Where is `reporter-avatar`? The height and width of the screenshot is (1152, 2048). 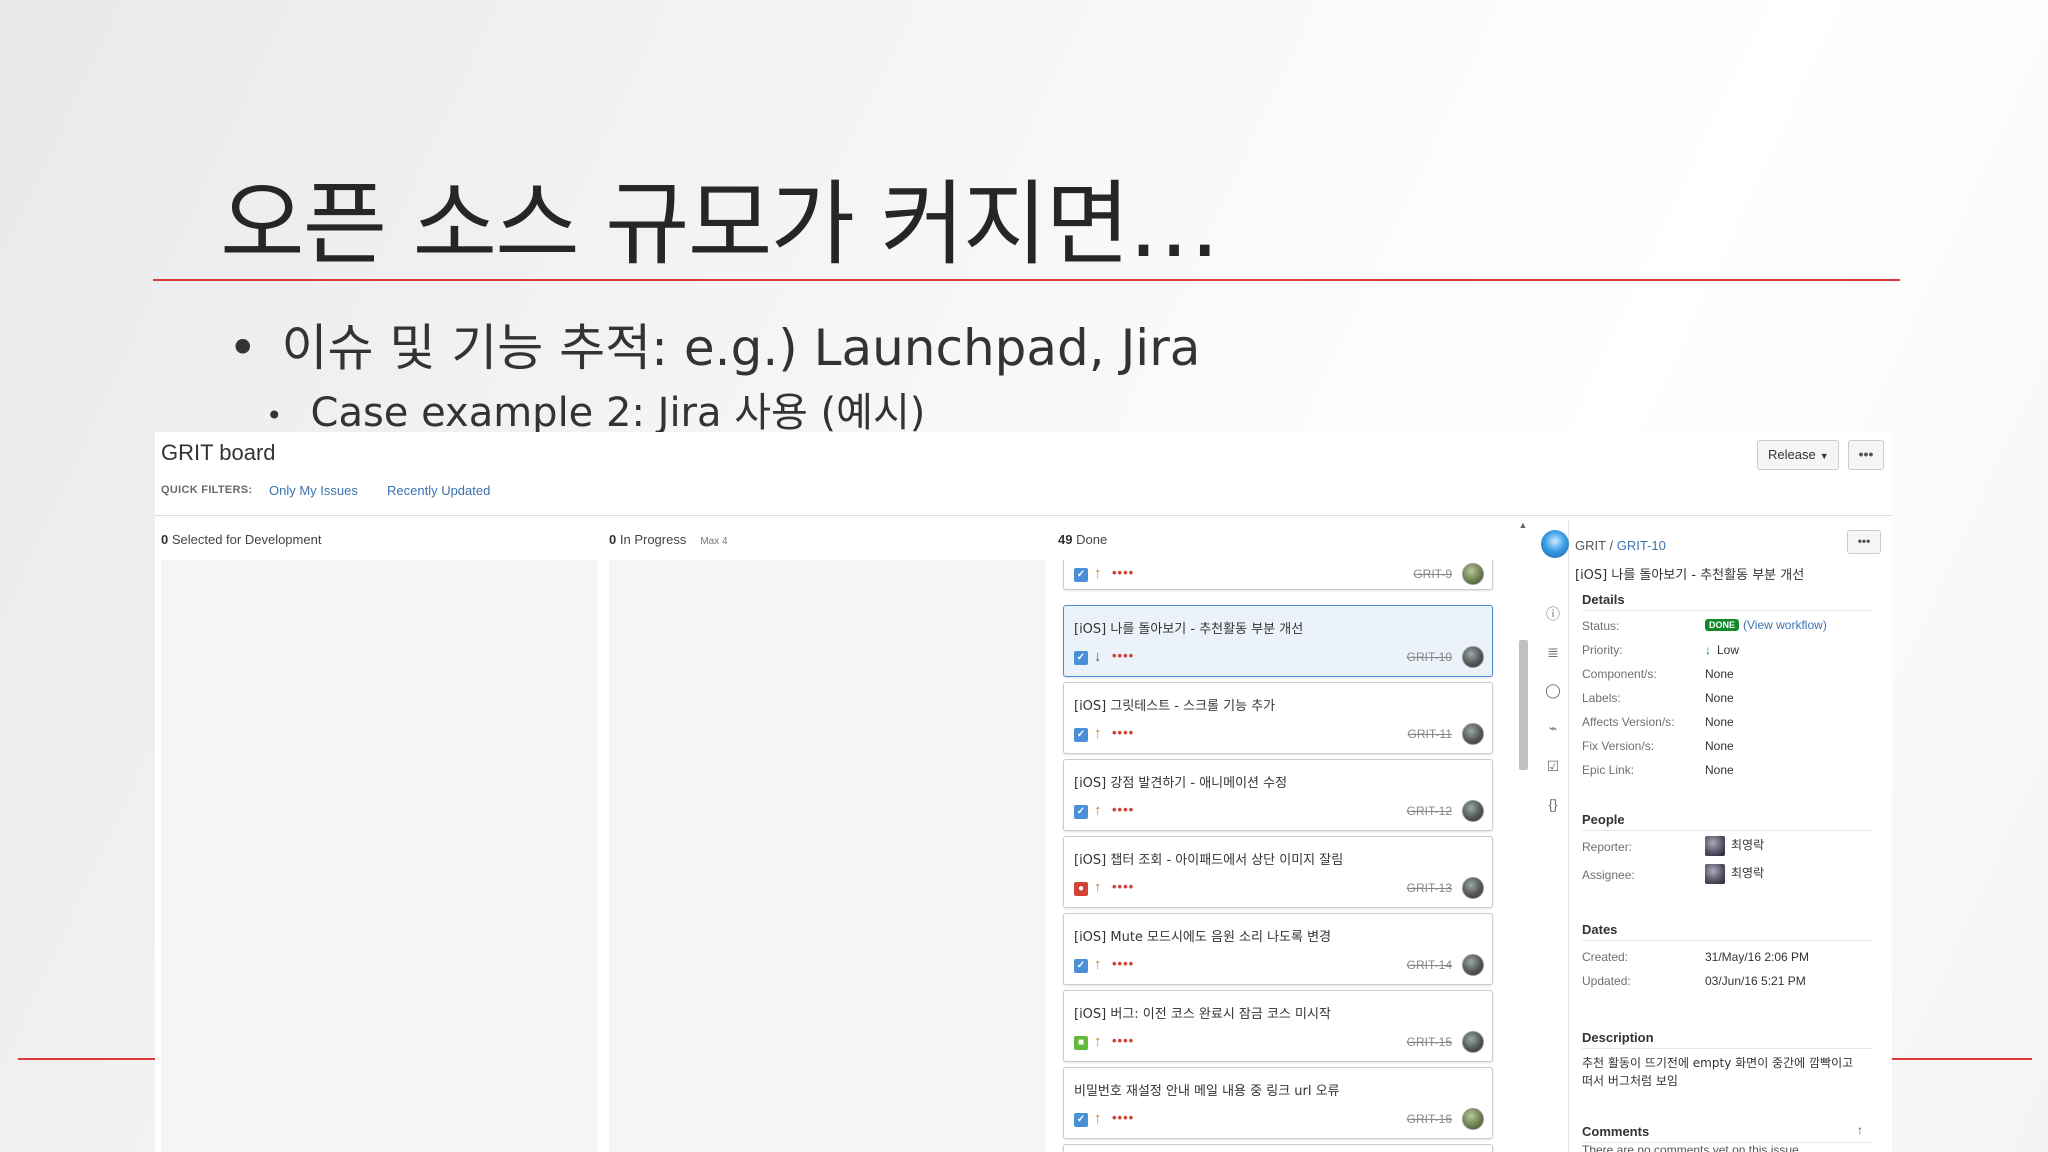
reporter-avatar is located at coordinates (1715, 846).